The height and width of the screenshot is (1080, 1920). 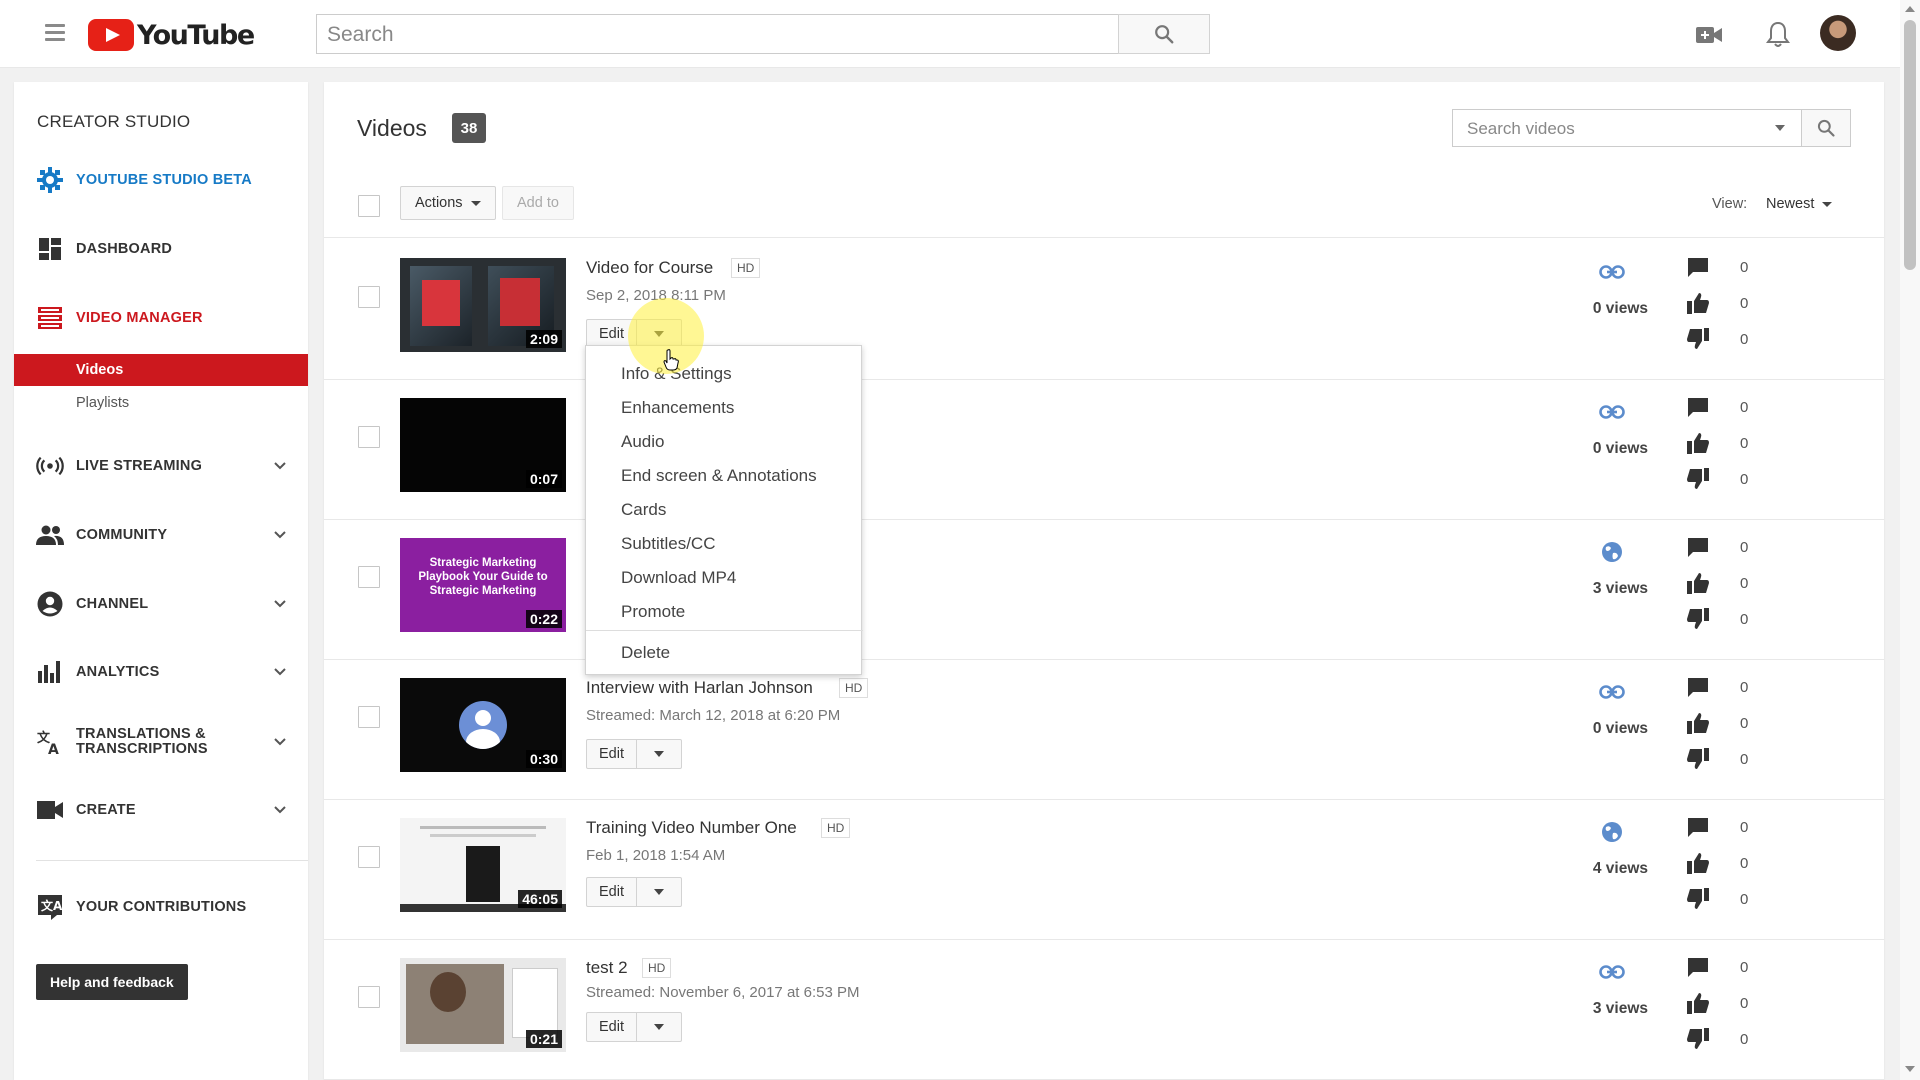 I want to click on menu-item-cards: Cards, so click(x=724, y=510).